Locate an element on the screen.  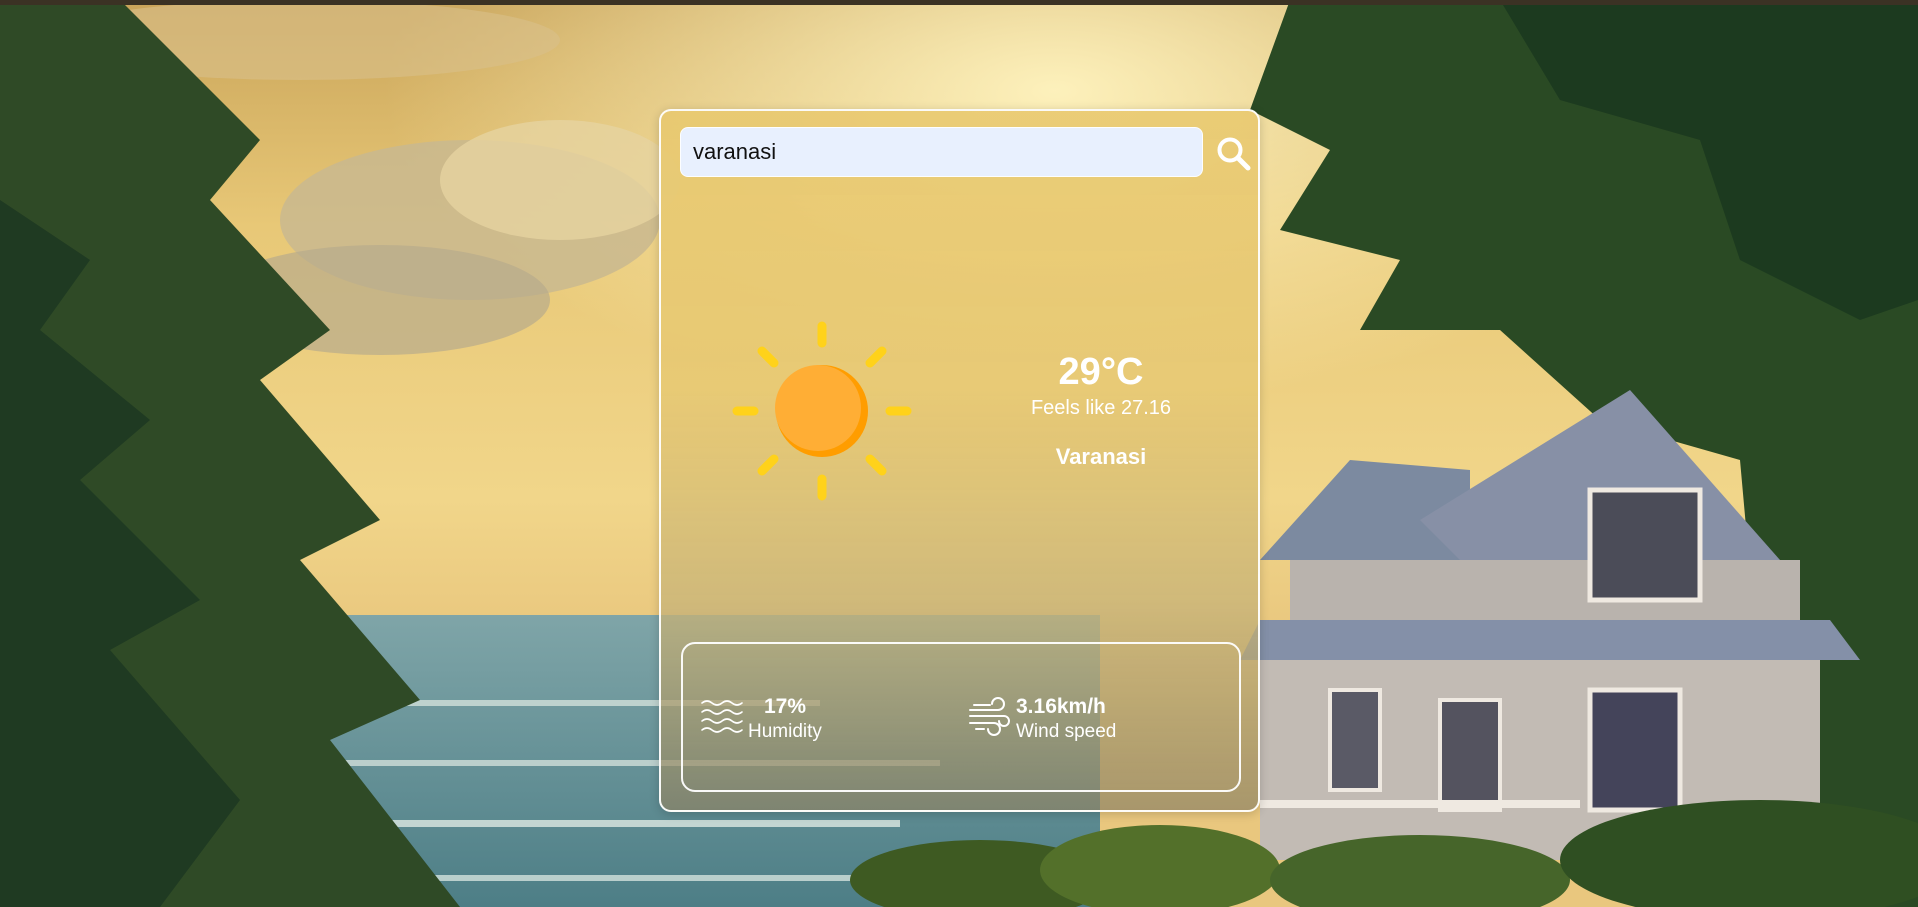
top-edge-bar is located at coordinates (959, 2).